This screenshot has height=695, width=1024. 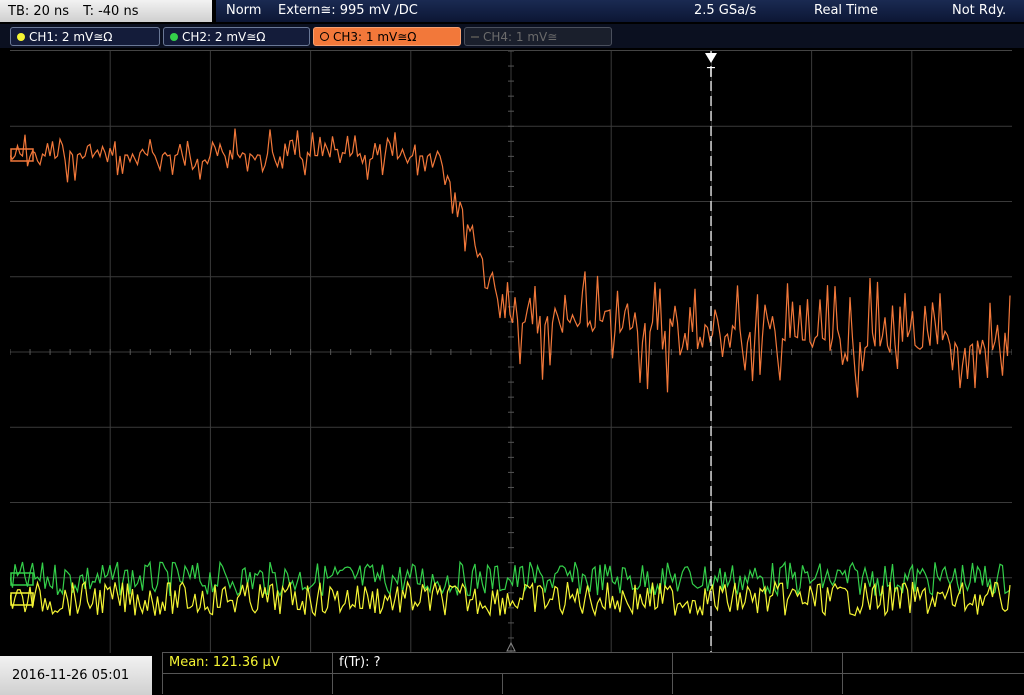 What do you see at coordinates (21, 36) in the screenshot?
I see `channel-1-indicator-icon` at bounding box center [21, 36].